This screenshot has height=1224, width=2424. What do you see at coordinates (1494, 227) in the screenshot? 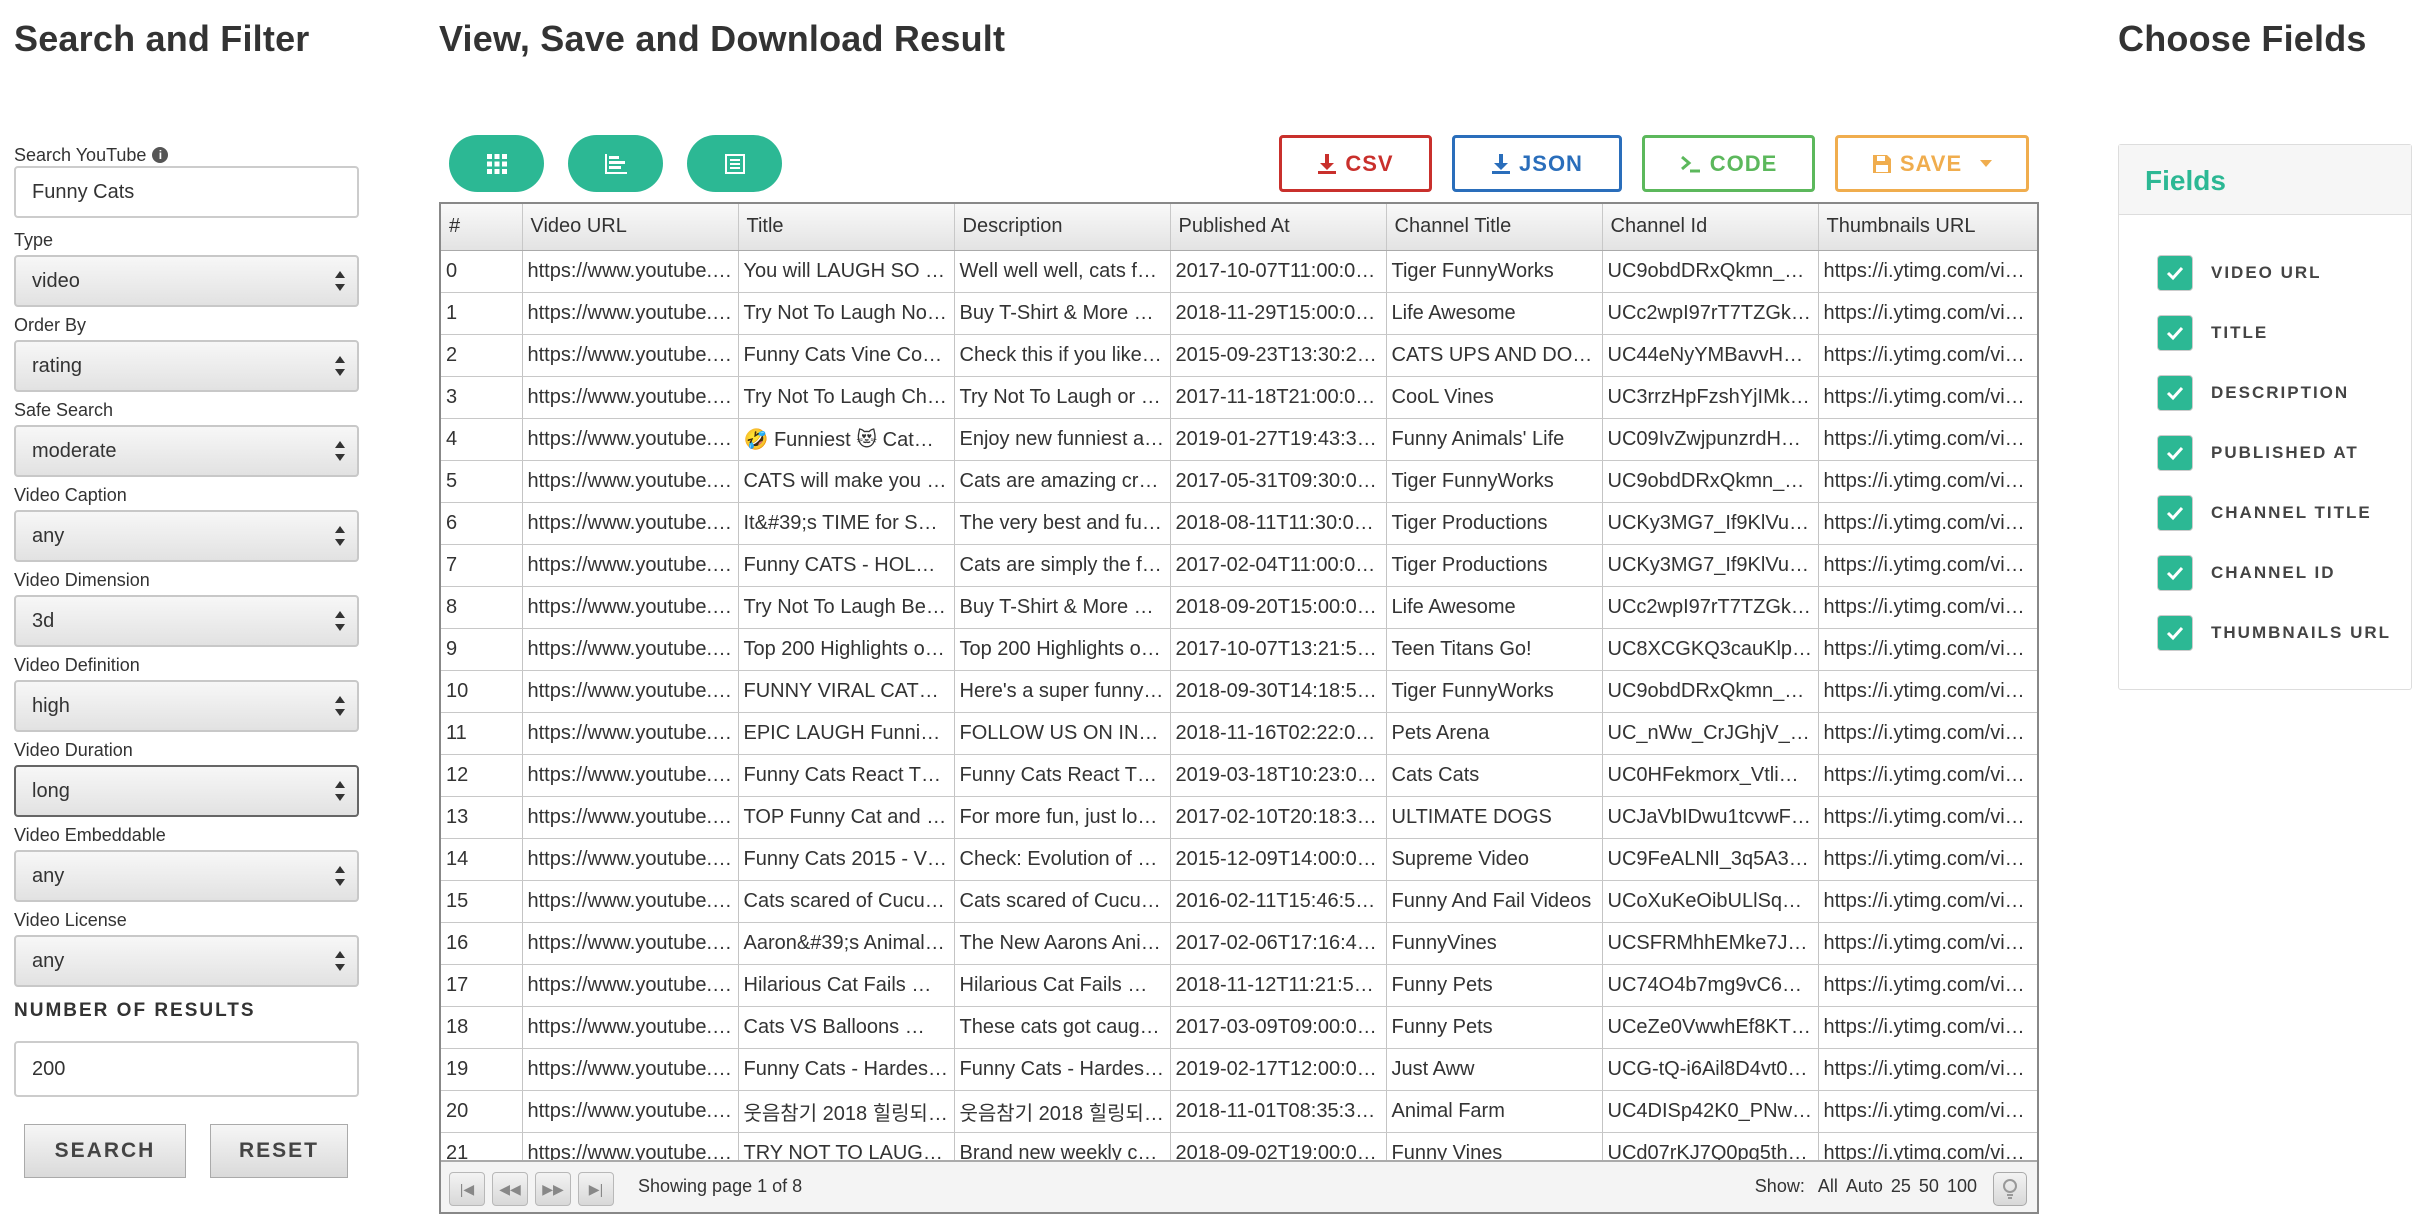
I see `column-header: Channel Title` at bounding box center [1494, 227].